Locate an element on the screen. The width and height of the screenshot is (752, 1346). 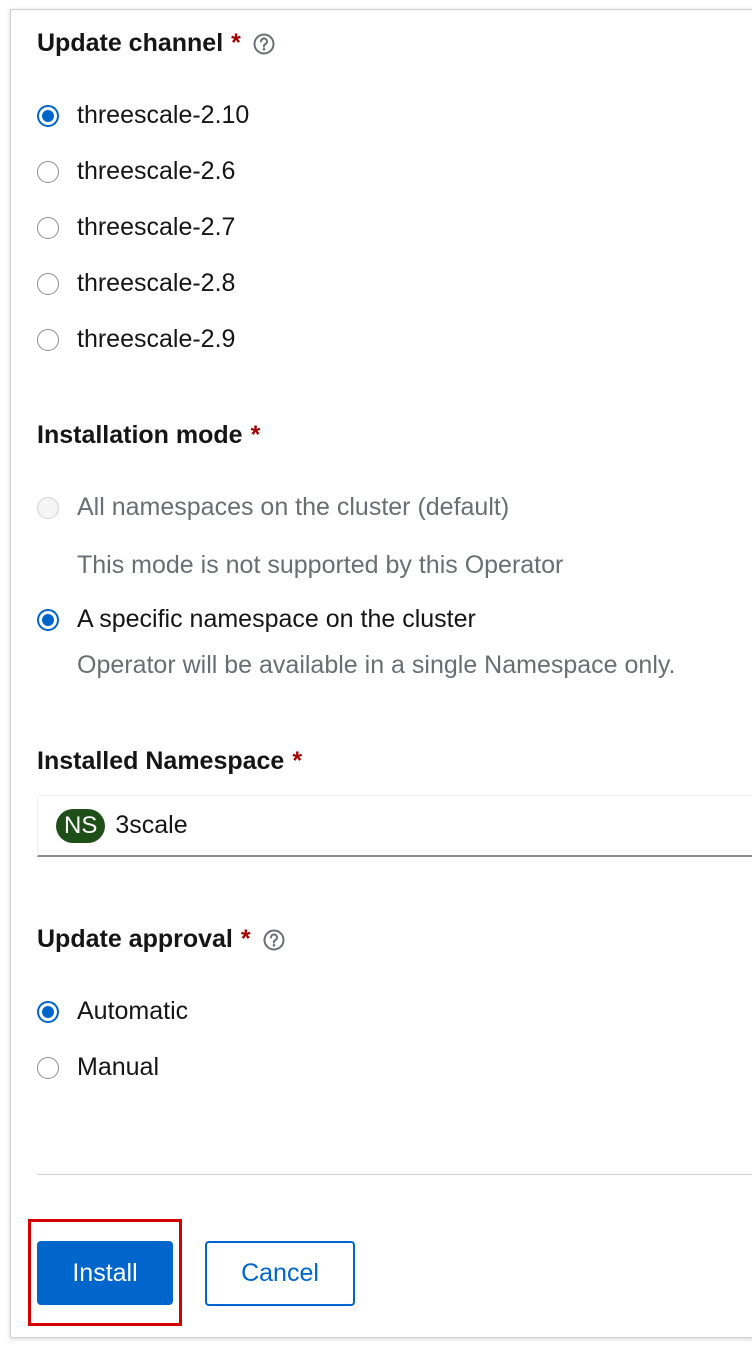
radio-option-specific-namespace: A specific namespace on the cluster is located at coordinates (256, 619).